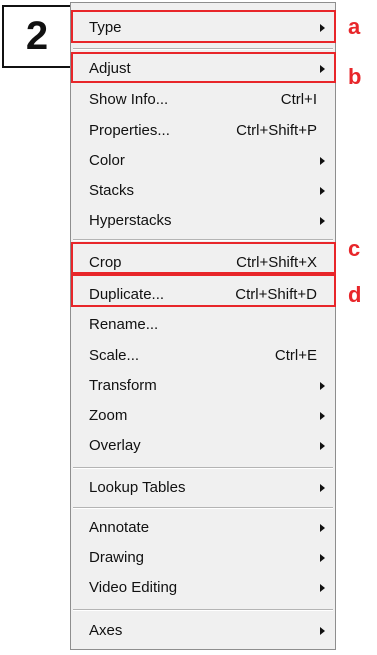 The height and width of the screenshot is (655, 377). What do you see at coordinates (203, 67) in the screenshot?
I see `highlight-box-b` at bounding box center [203, 67].